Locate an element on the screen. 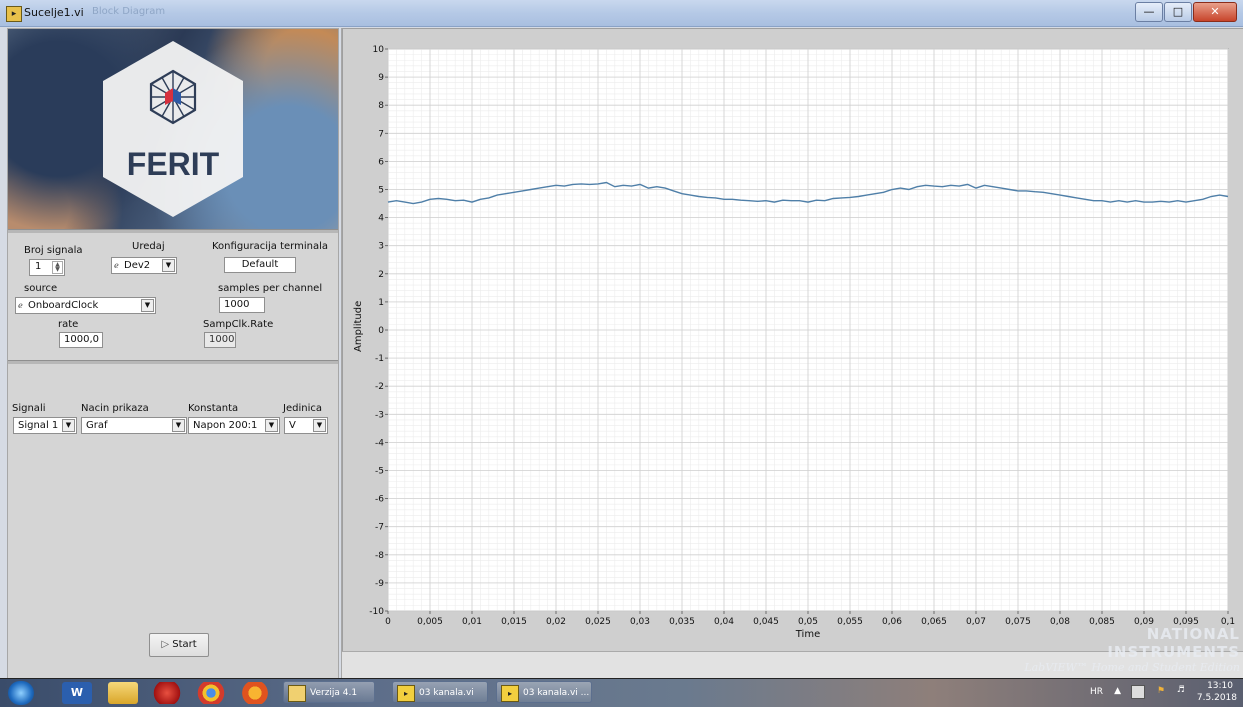 The image size is (1243, 707). tray-expand-icon: ▲ is located at coordinates (1117, 691).